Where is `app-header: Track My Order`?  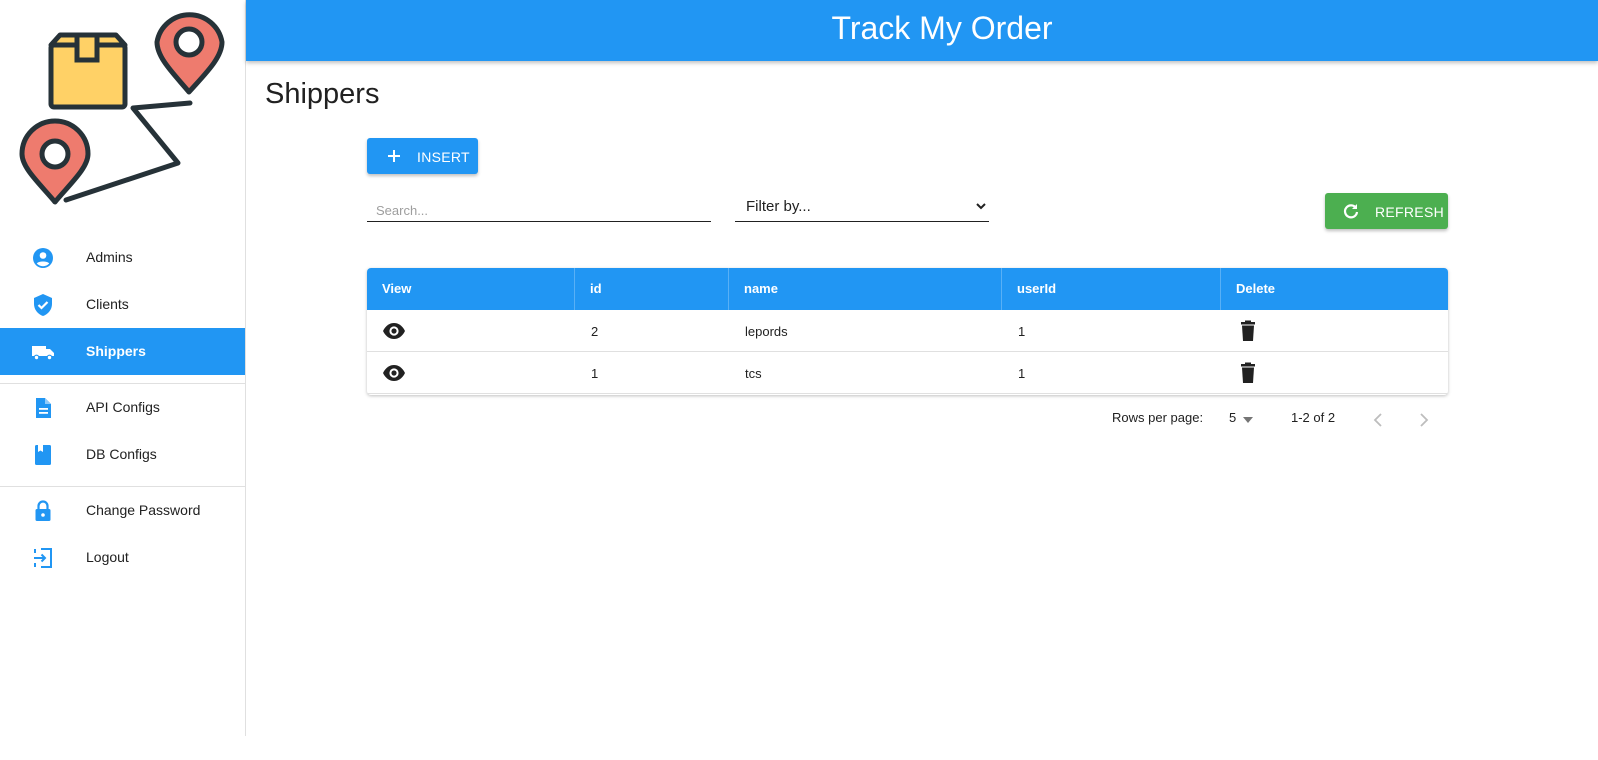
app-header: Track My Order is located at coordinates (922, 30).